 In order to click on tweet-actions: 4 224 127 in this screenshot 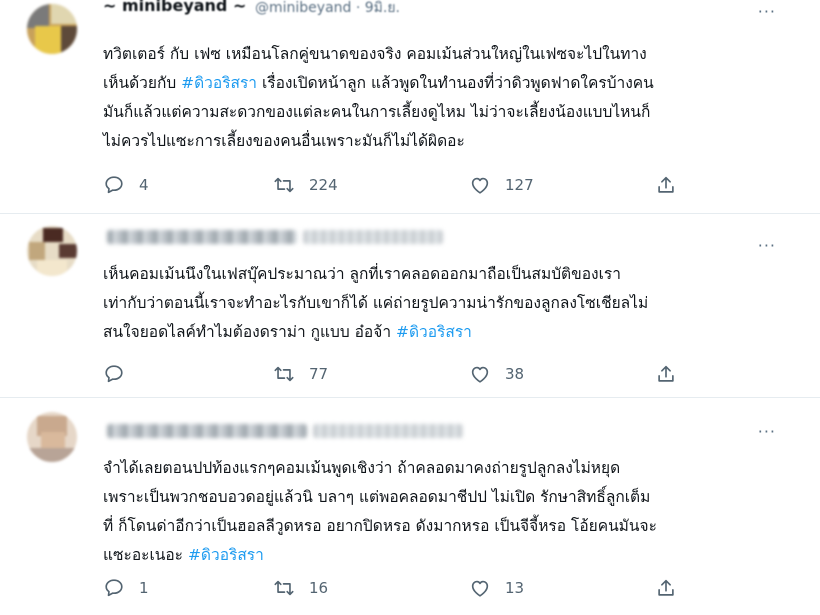, I will do `click(403, 185)`.